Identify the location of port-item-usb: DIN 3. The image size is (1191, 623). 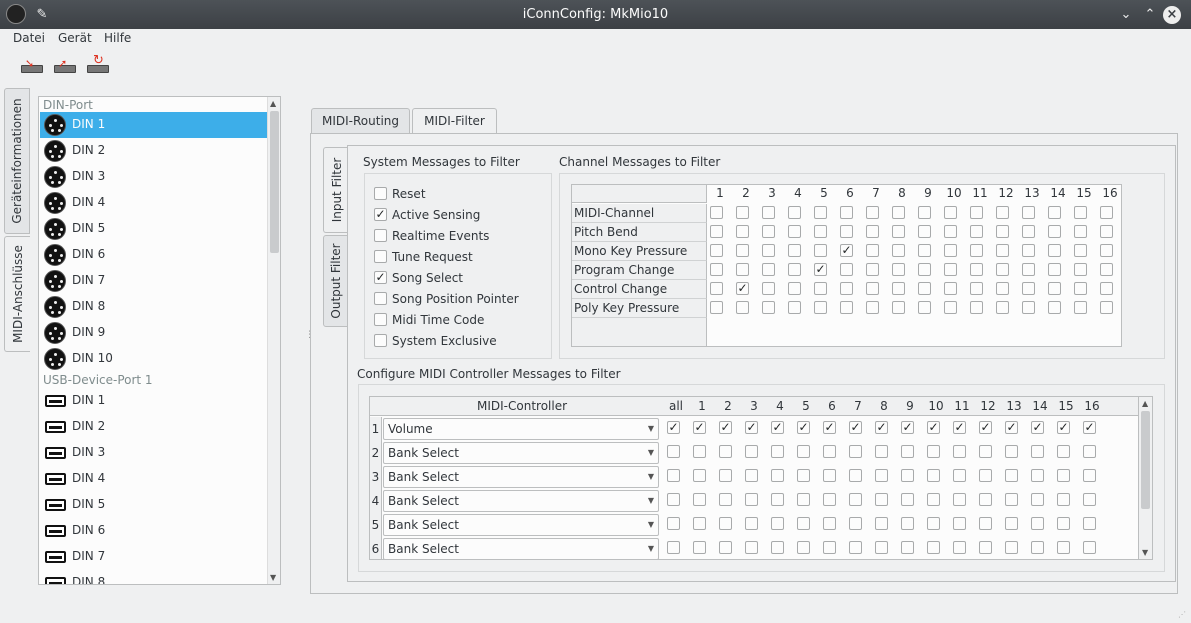
(160, 453).